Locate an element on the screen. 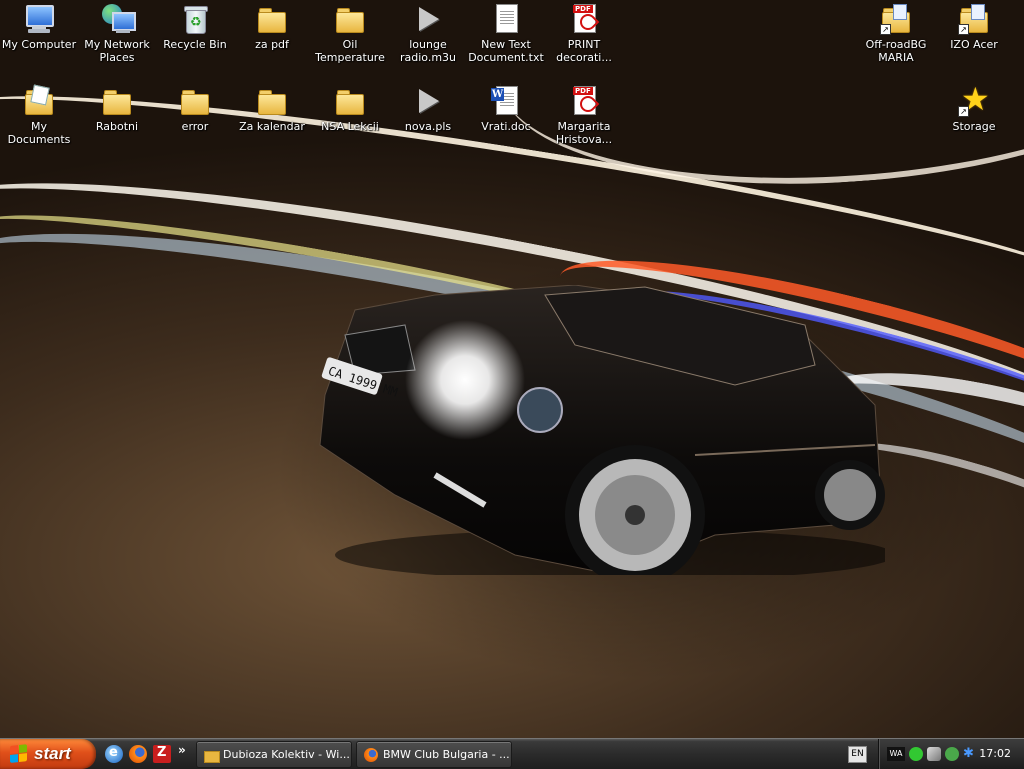 Image resolution: width=1024 pixels, height=769 pixels. desktop-icon-za-kalendar: Za kalendar is located at coordinates (272, 108).